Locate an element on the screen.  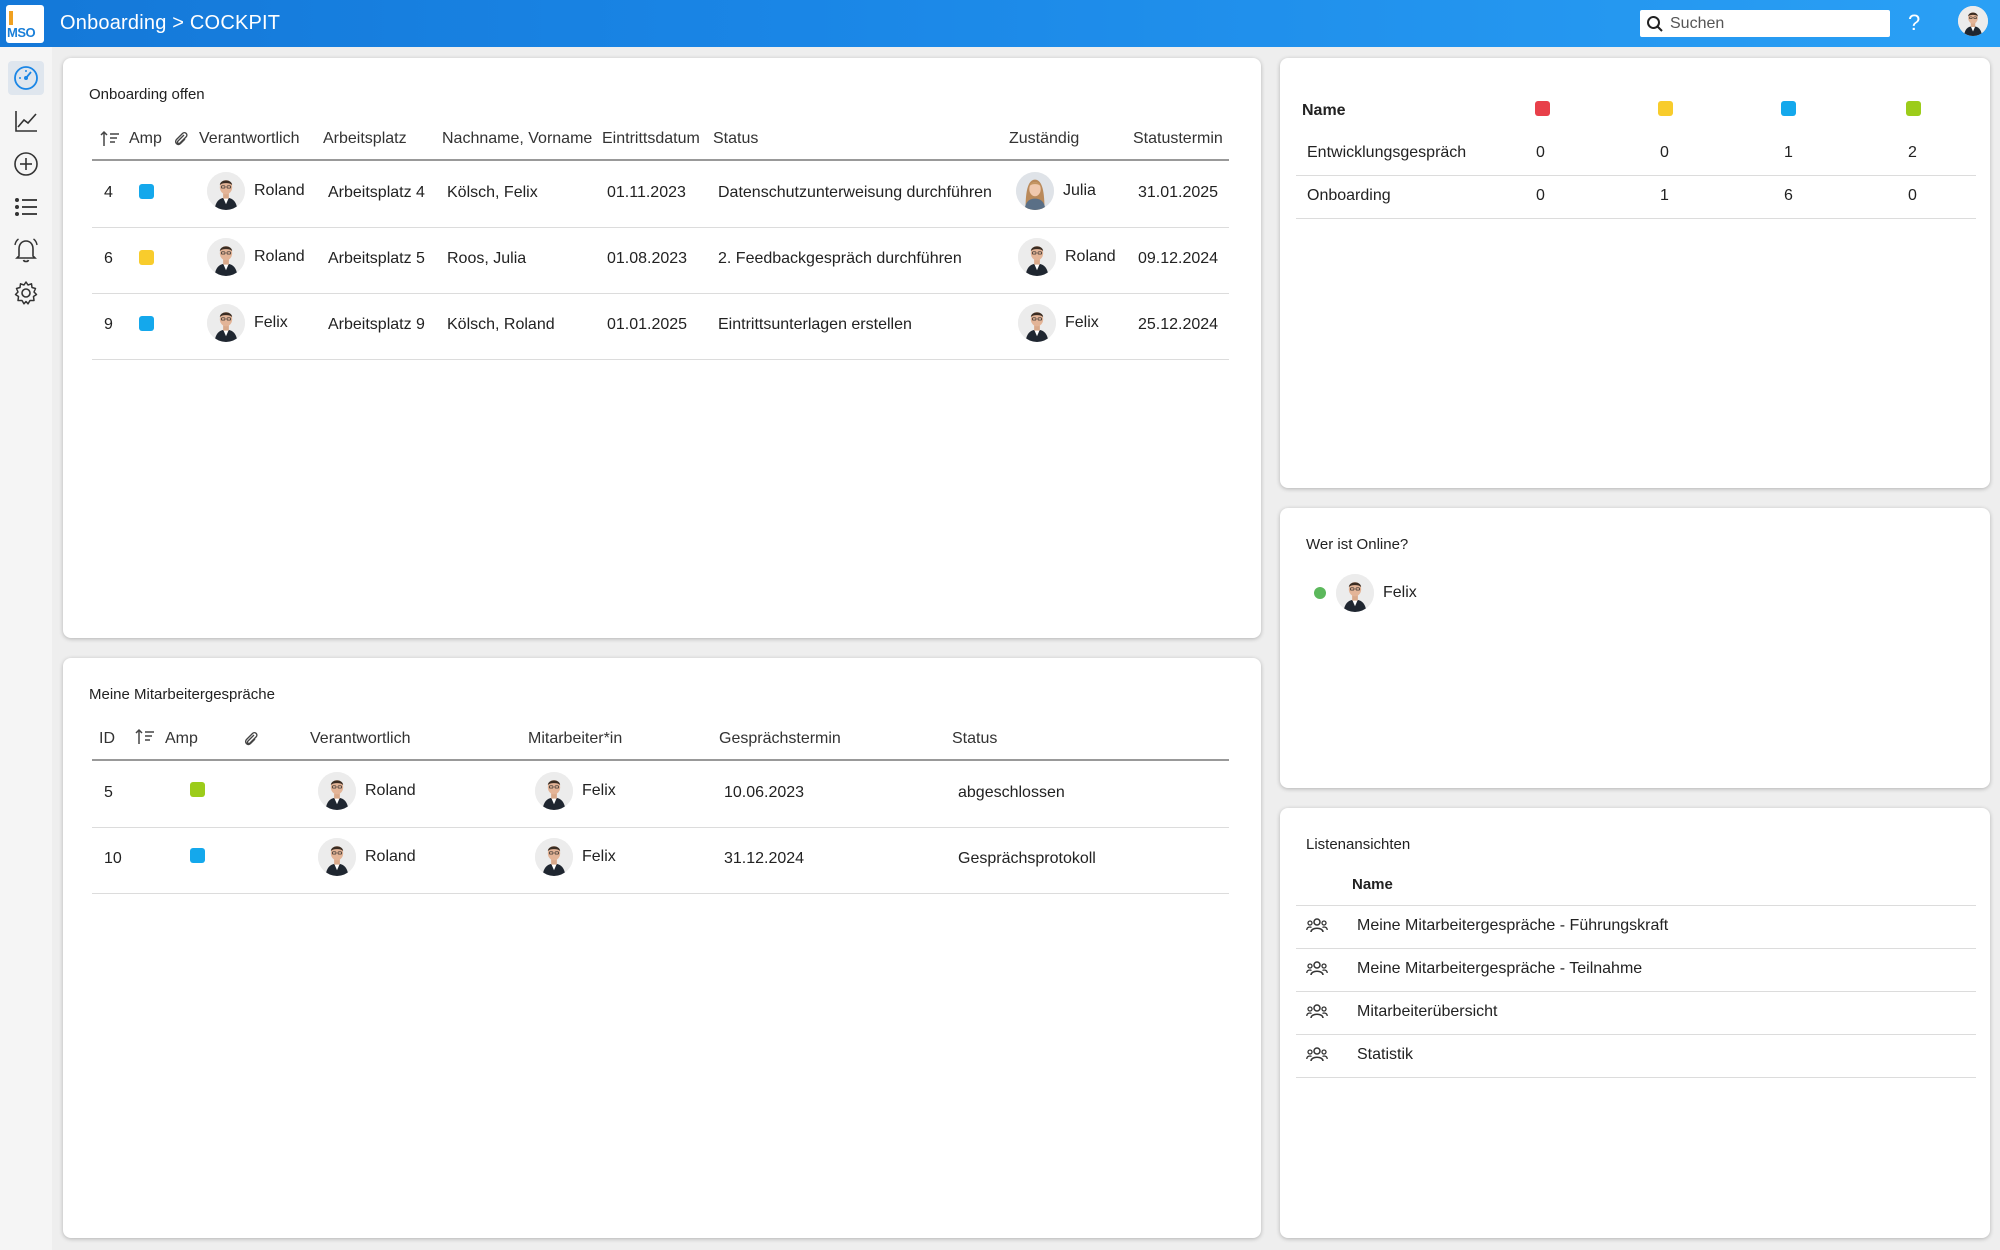
stats-header-name: Name is located at coordinates (1324, 110).